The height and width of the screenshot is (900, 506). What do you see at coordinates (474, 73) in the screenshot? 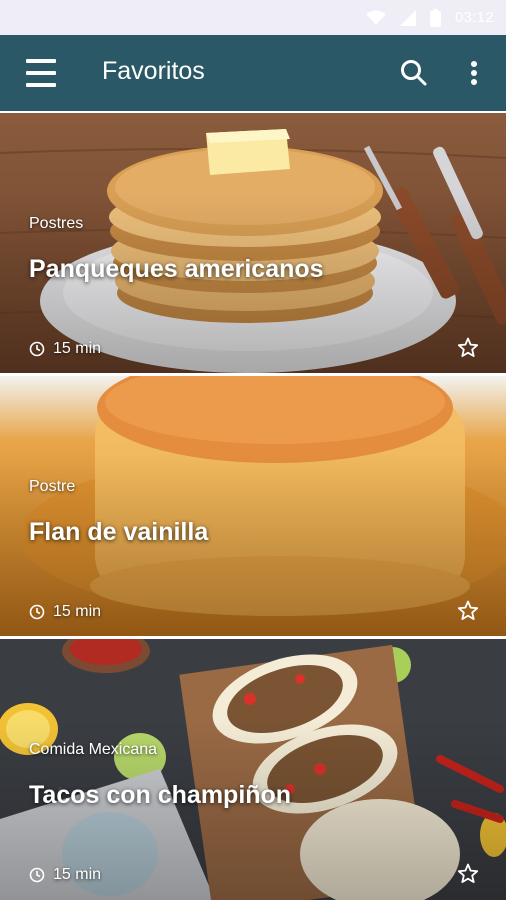
I see `more-options-icon` at bounding box center [474, 73].